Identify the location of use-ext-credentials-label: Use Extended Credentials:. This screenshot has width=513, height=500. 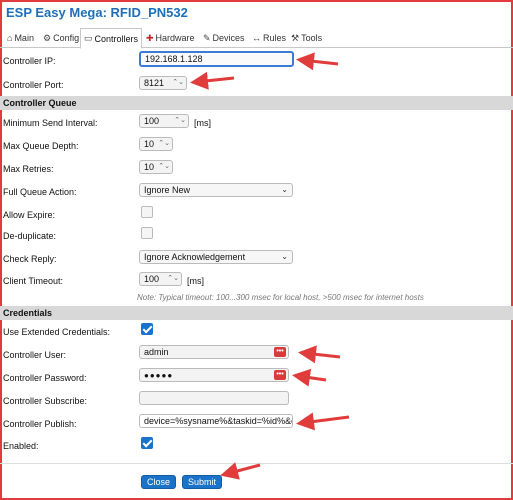
(57, 332).